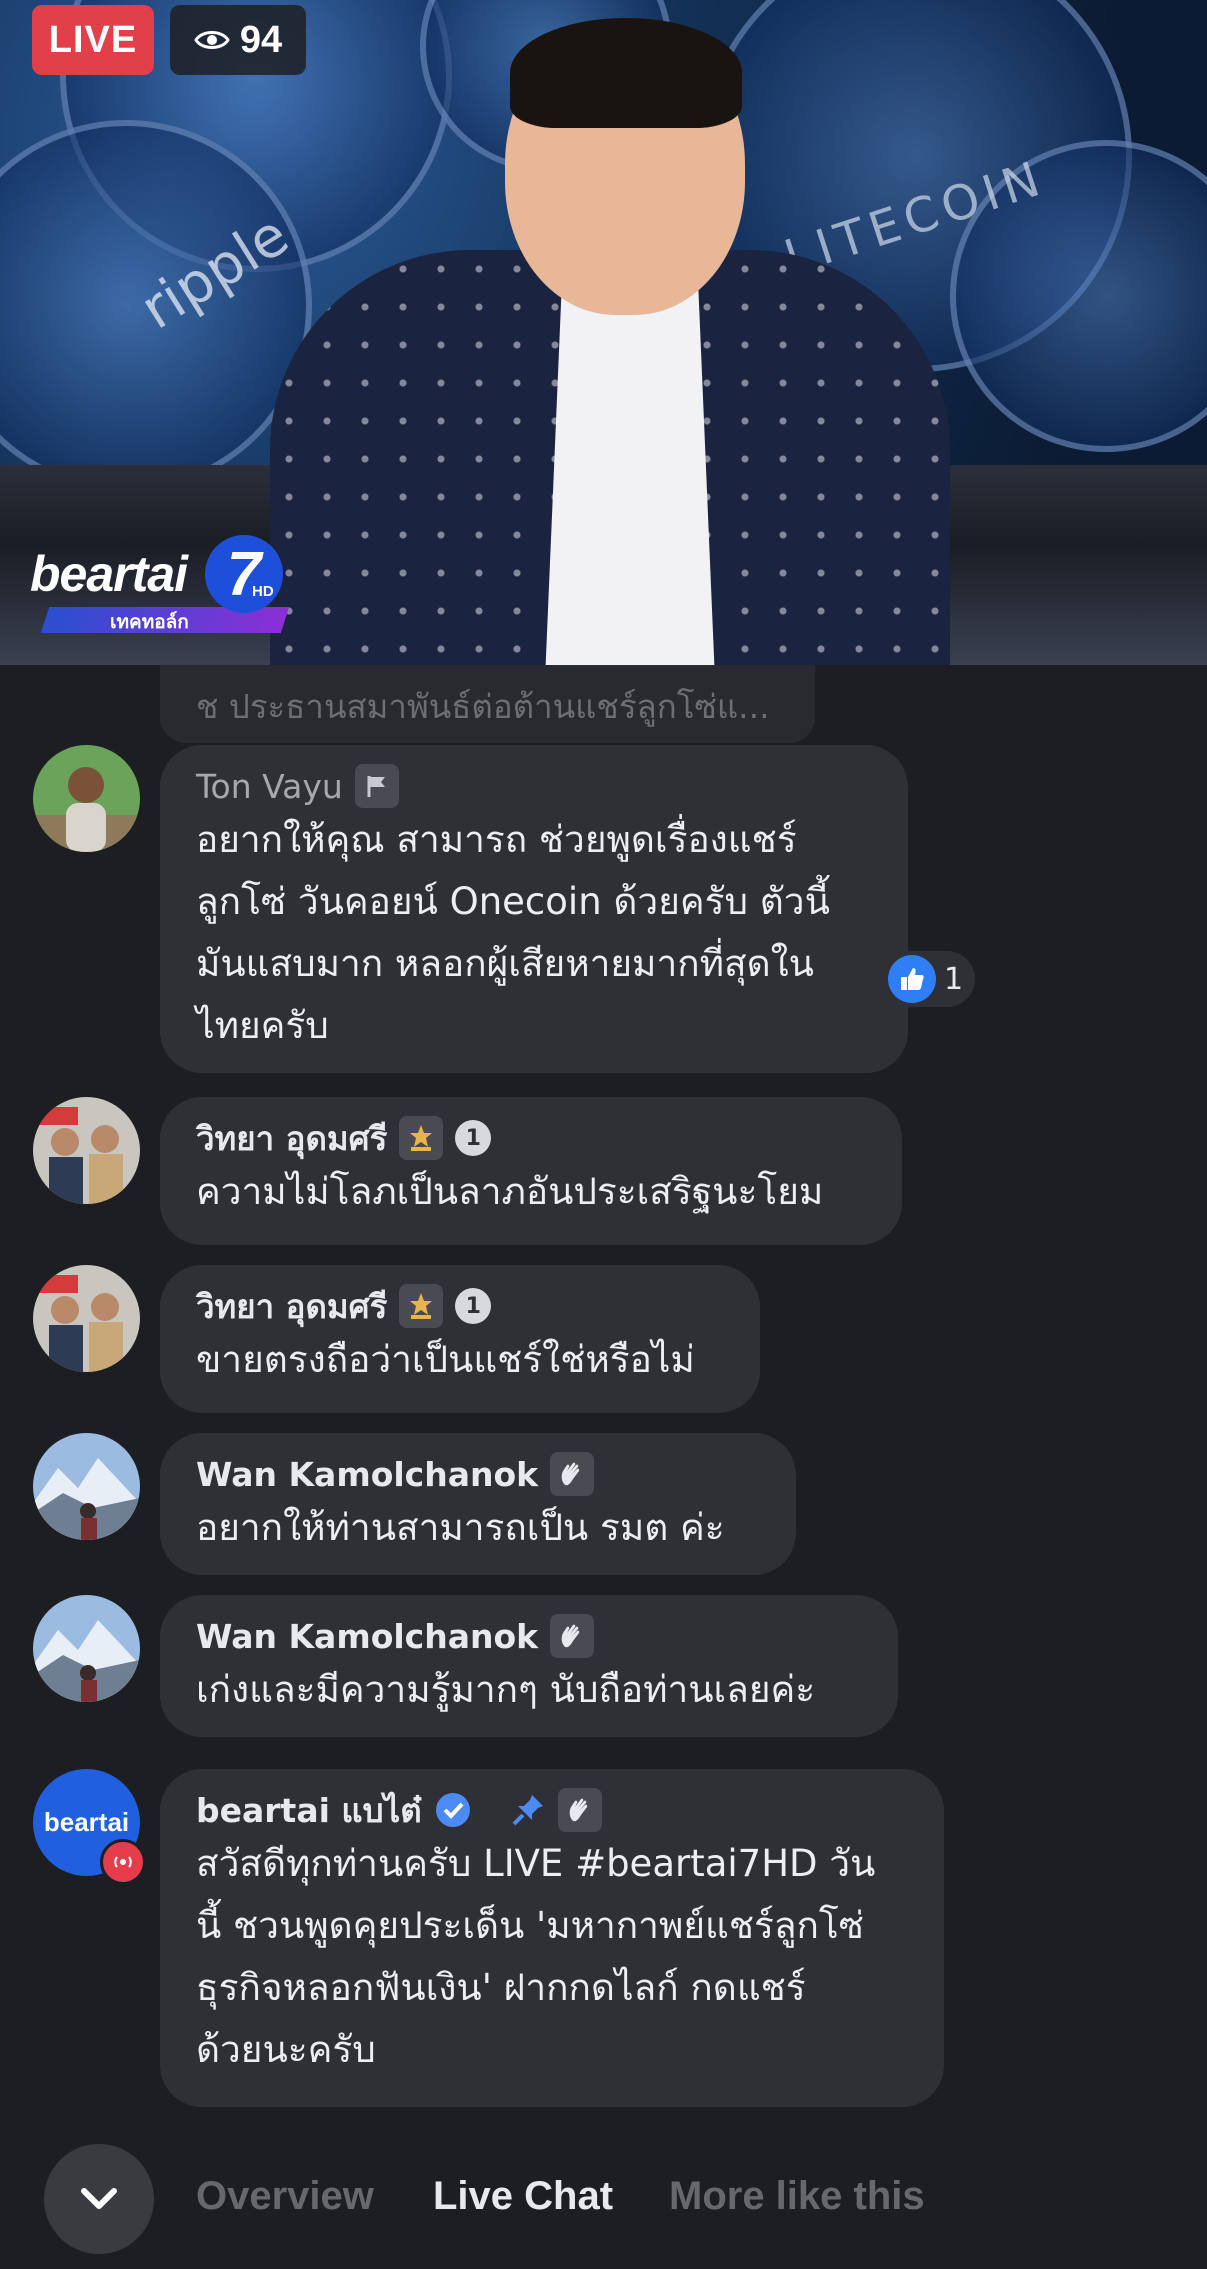 This screenshot has width=1207, height=2269. I want to click on avatar-wordmark: beartai, so click(86, 1822).